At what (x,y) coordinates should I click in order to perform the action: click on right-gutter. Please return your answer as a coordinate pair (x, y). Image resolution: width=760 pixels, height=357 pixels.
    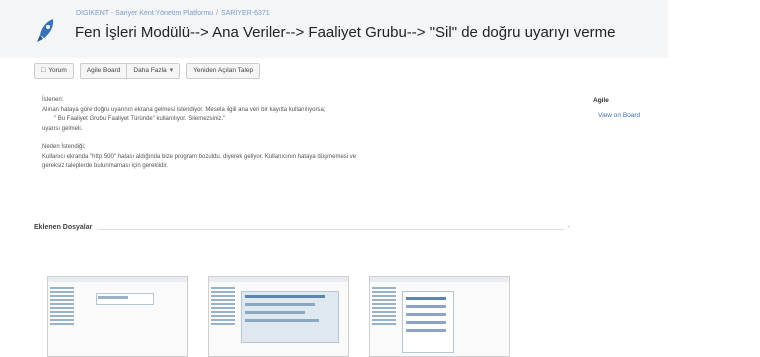
    Looking at the image, I should click on (714, 178).